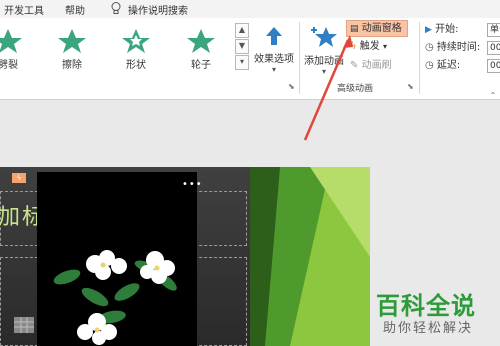 The image size is (500, 346). I want to click on animation-tag: ϟ, so click(19, 178).